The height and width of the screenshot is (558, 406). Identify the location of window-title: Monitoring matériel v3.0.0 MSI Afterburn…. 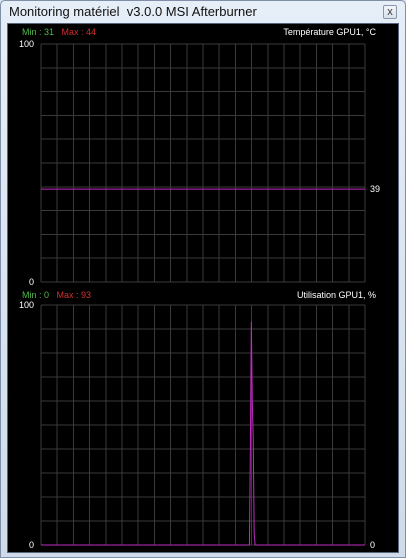
(133, 11).